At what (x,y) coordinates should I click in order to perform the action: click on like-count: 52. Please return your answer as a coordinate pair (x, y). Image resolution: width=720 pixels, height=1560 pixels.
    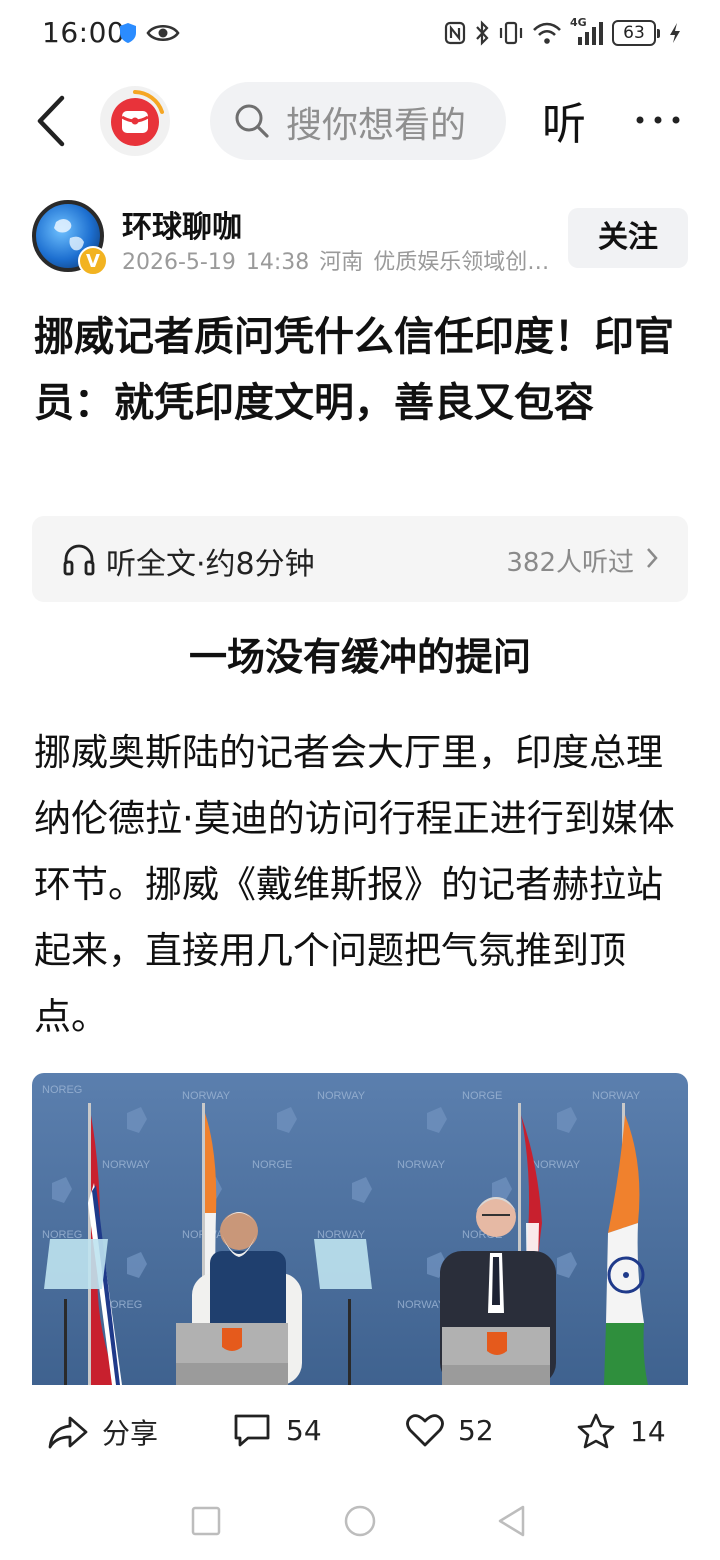
    Looking at the image, I should click on (476, 1430).